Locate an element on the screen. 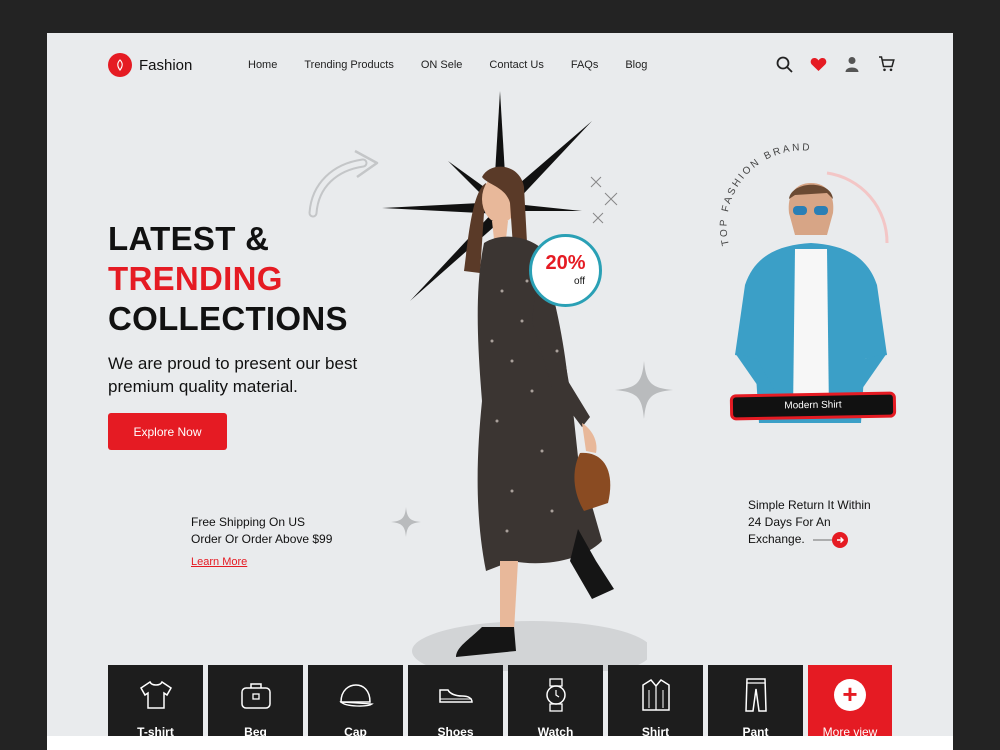  shipping-text-line1: Free Shipping On US is located at coordinates (248, 522).